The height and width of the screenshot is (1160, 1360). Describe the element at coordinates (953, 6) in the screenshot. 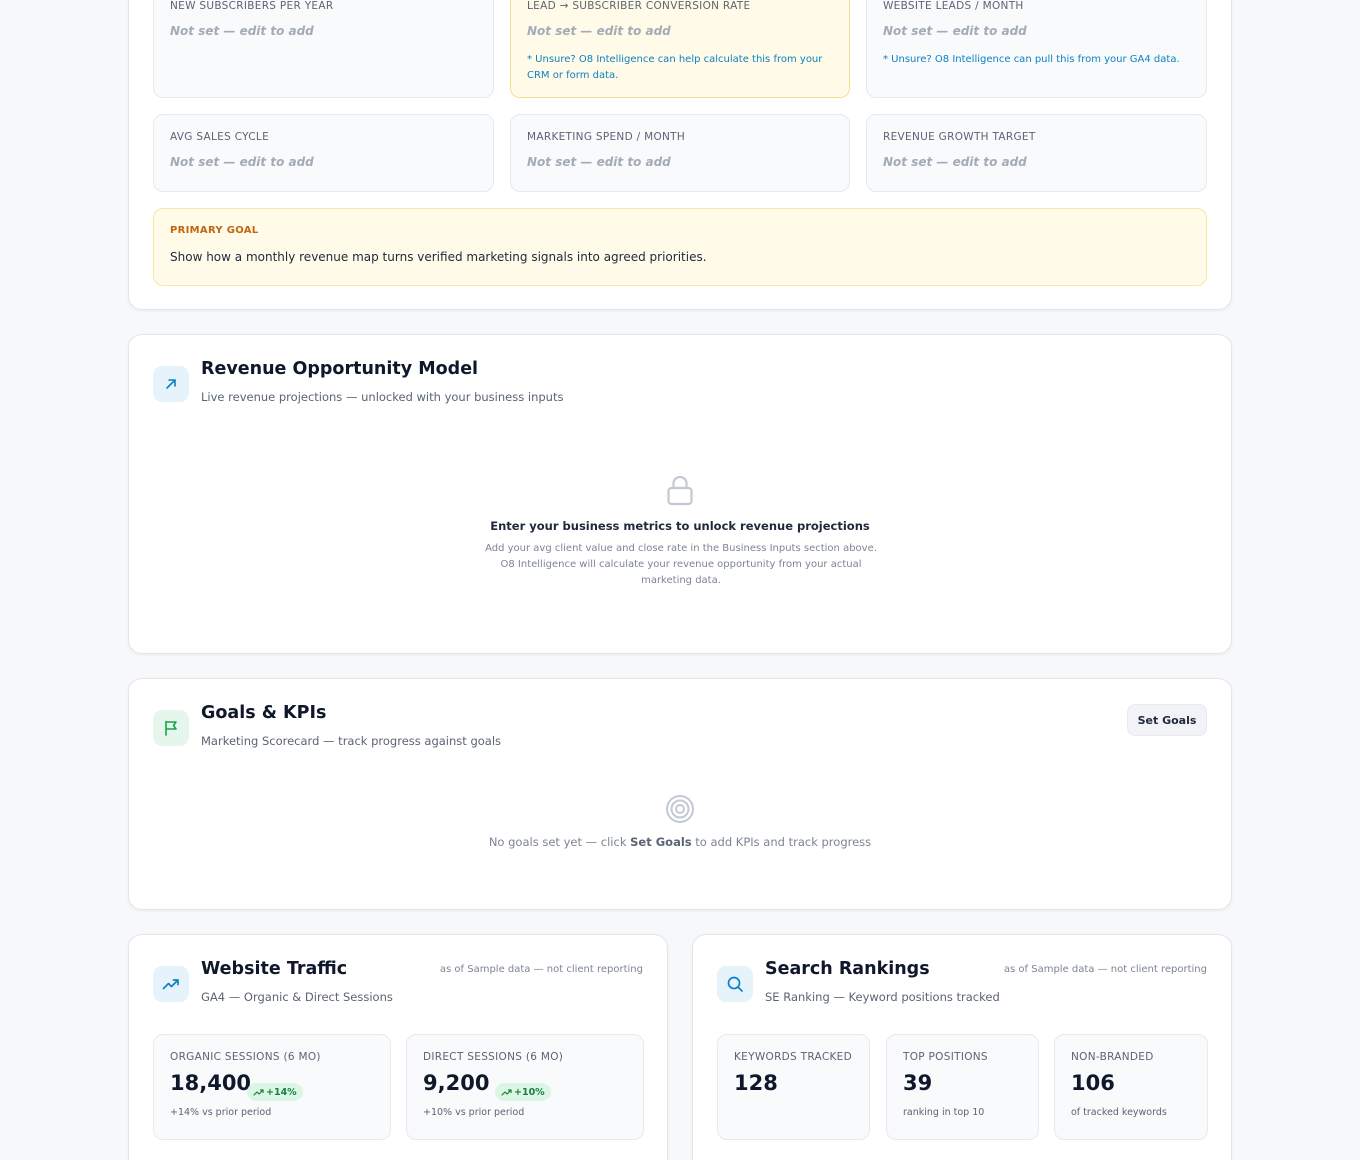

I see `metric-label: WEBSITE LEADS / MONTH` at that location.